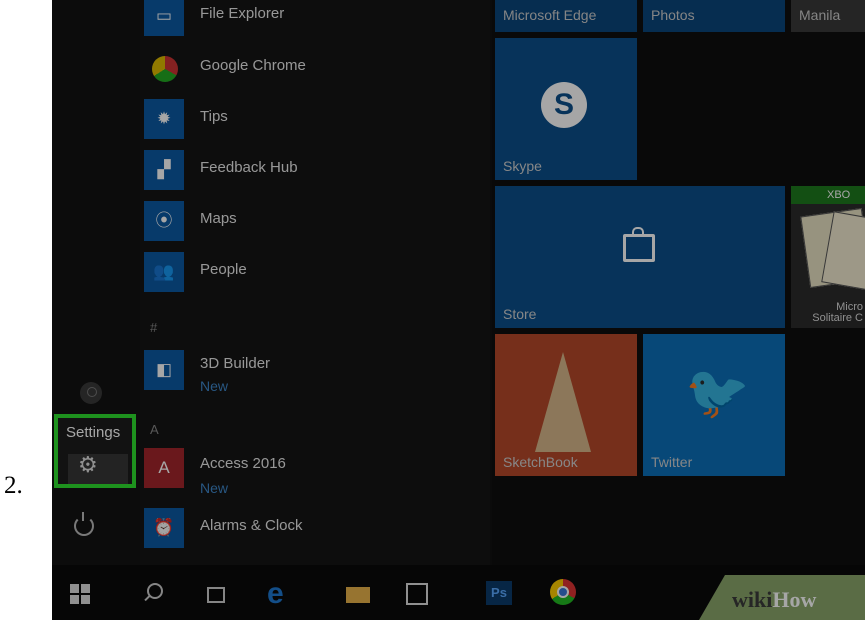 This screenshot has width=865, height=620. What do you see at coordinates (164, 468) in the screenshot?
I see `access-icon: A` at bounding box center [164, 468].